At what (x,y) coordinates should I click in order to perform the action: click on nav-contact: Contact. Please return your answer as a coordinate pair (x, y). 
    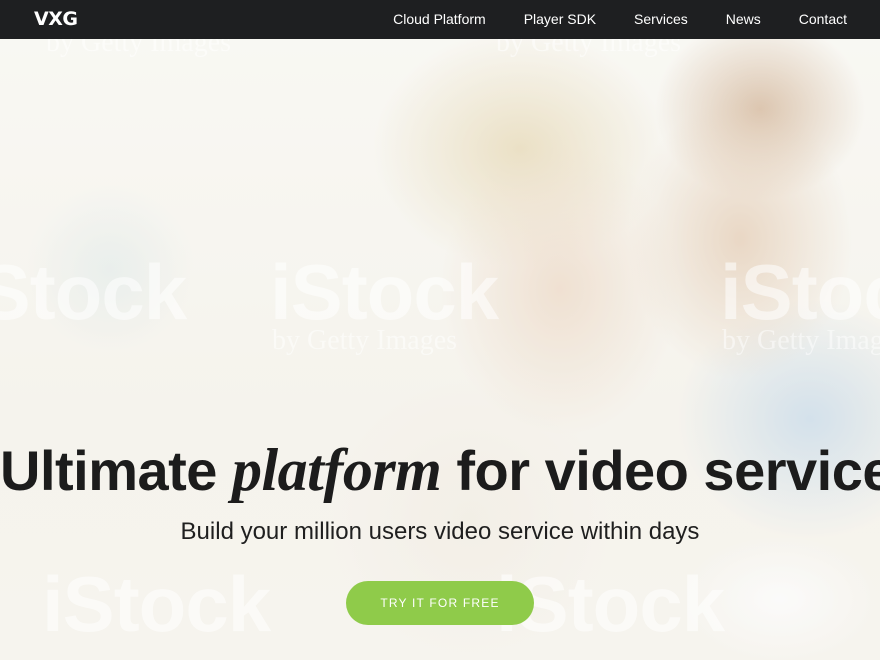
    Looking at the image, I should click on (823, 19).